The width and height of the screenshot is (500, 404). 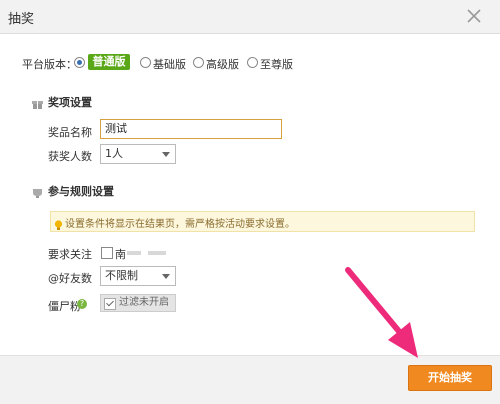 I want to click on dialog-titlebar: 抽奖, so click(x=250, y=17).